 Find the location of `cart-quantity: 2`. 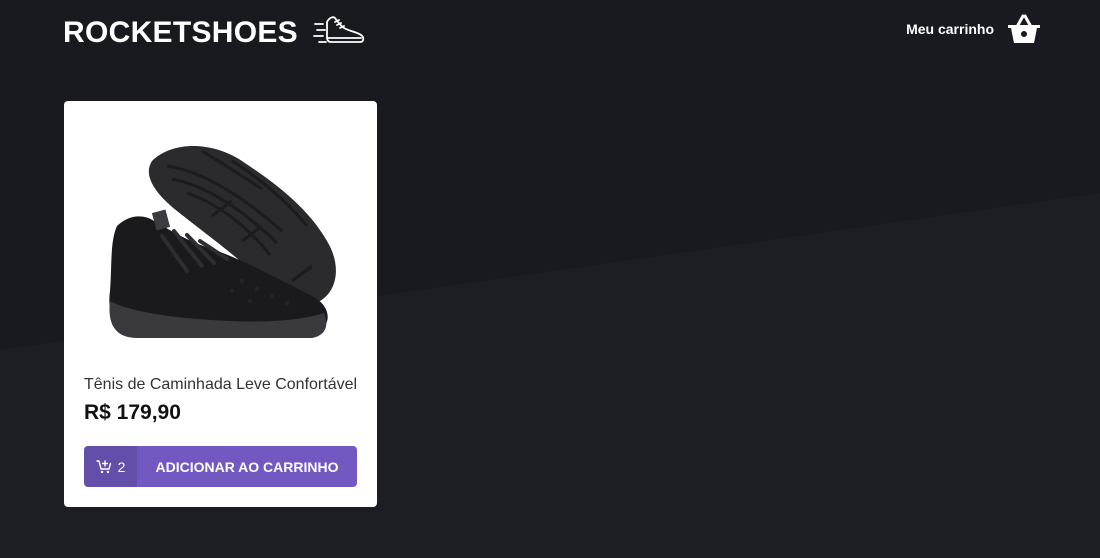

cart-quantity: 2 is located at coordinates (110, 466).